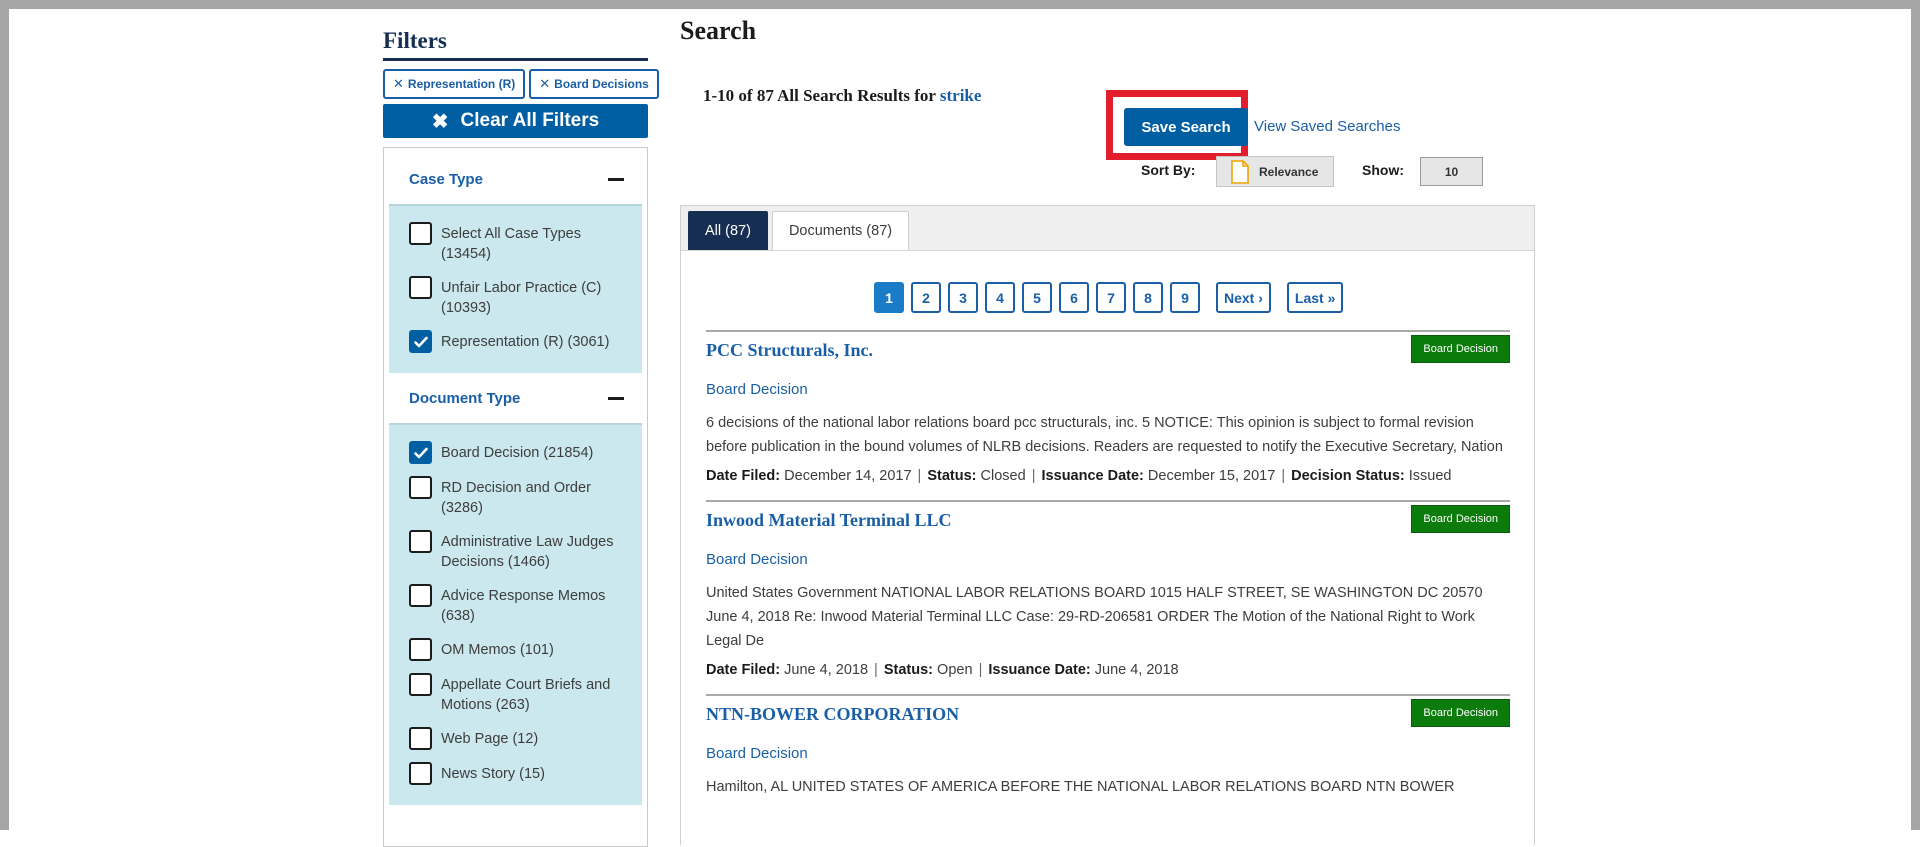 The width and height of the screenshot is (1920, 847). Describe the element at coordinates (526, 695) in the screenshot. I see `facet-label: Appellate Court Briefs and Motions (263)` at that location.